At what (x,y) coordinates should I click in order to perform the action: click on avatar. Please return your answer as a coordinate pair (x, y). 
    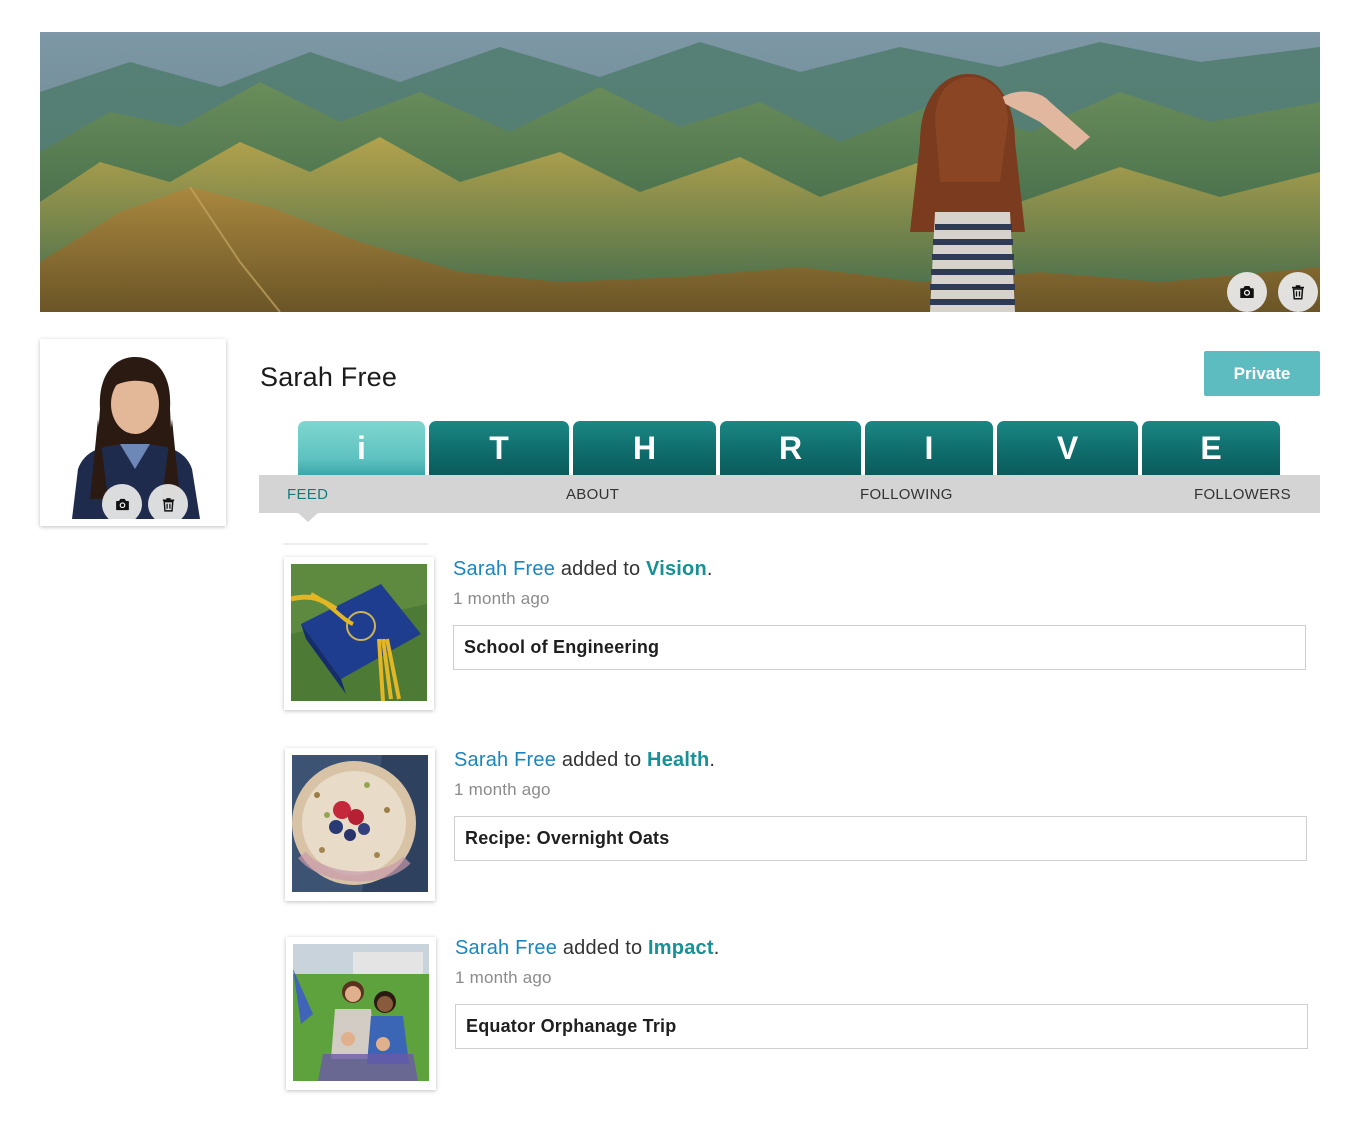
    Looking at the image, I should click on (133, 434).